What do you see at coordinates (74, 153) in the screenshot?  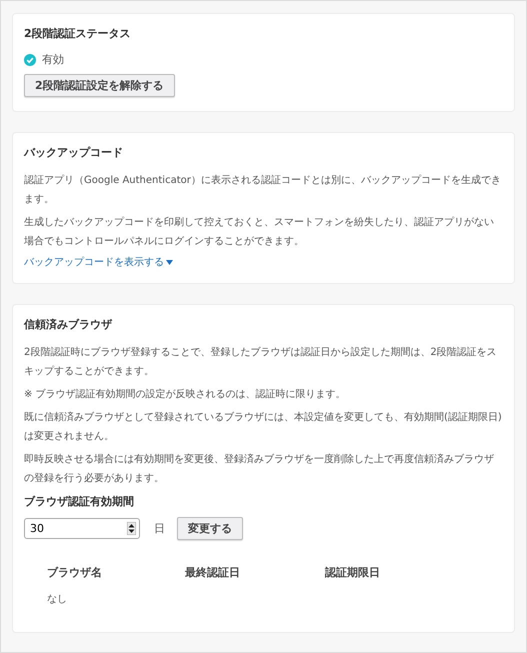 I see `card-title: バックアップコード` at bounding box center [74, 153].